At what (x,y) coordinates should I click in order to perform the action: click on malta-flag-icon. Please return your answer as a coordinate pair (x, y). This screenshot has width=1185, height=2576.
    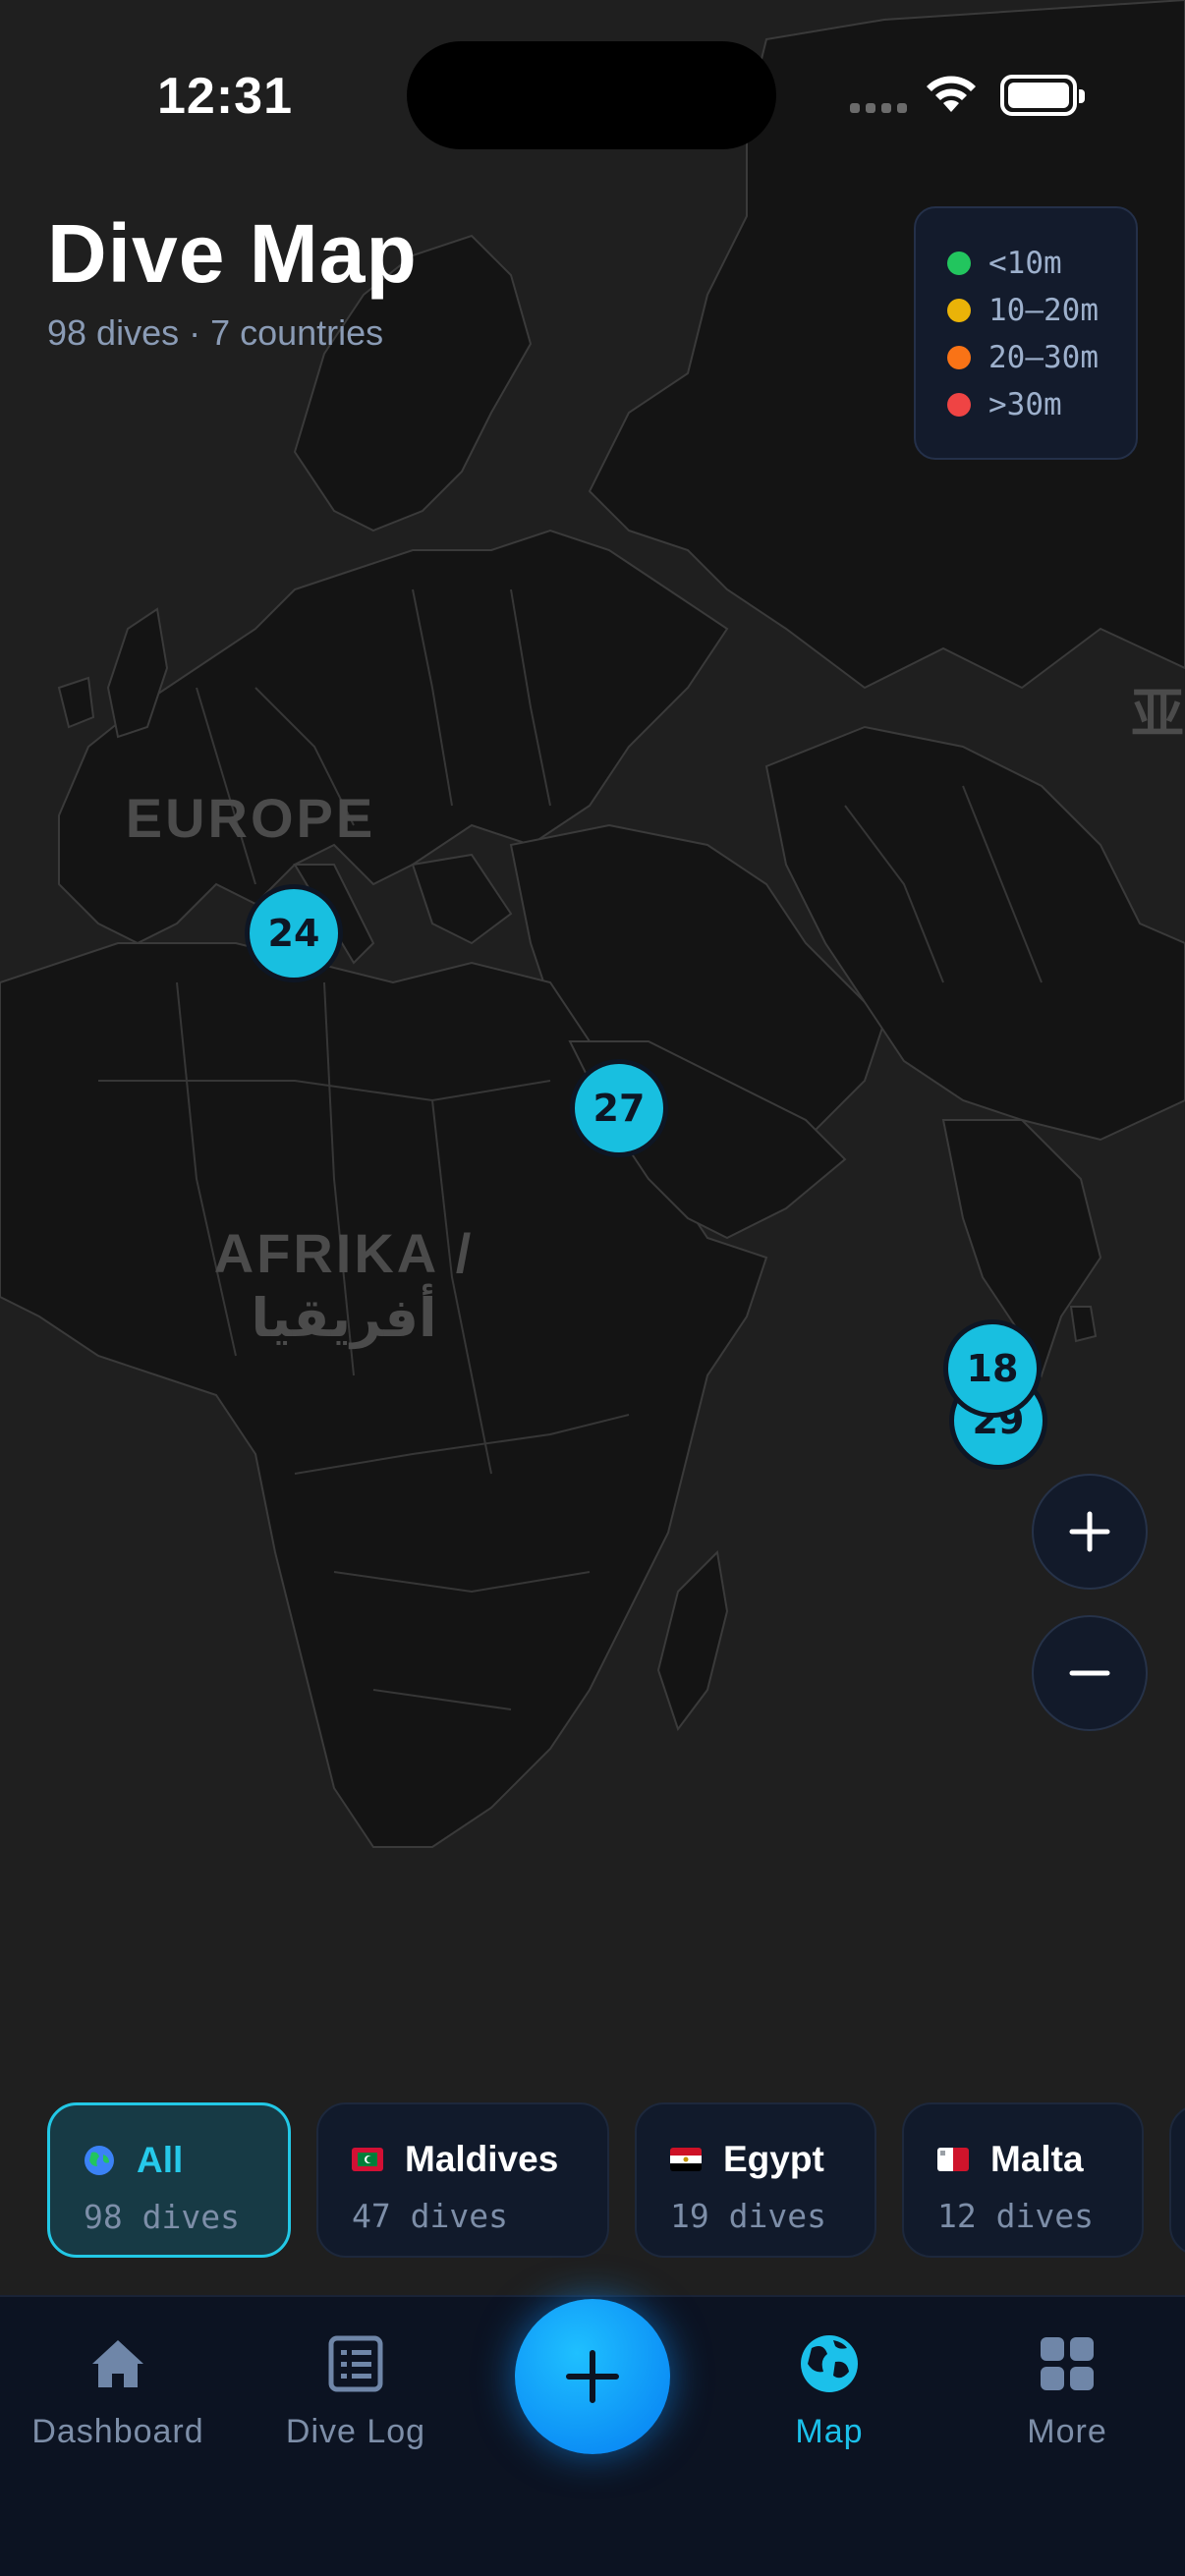
    Looking at the image, I should click on (953, 2159).